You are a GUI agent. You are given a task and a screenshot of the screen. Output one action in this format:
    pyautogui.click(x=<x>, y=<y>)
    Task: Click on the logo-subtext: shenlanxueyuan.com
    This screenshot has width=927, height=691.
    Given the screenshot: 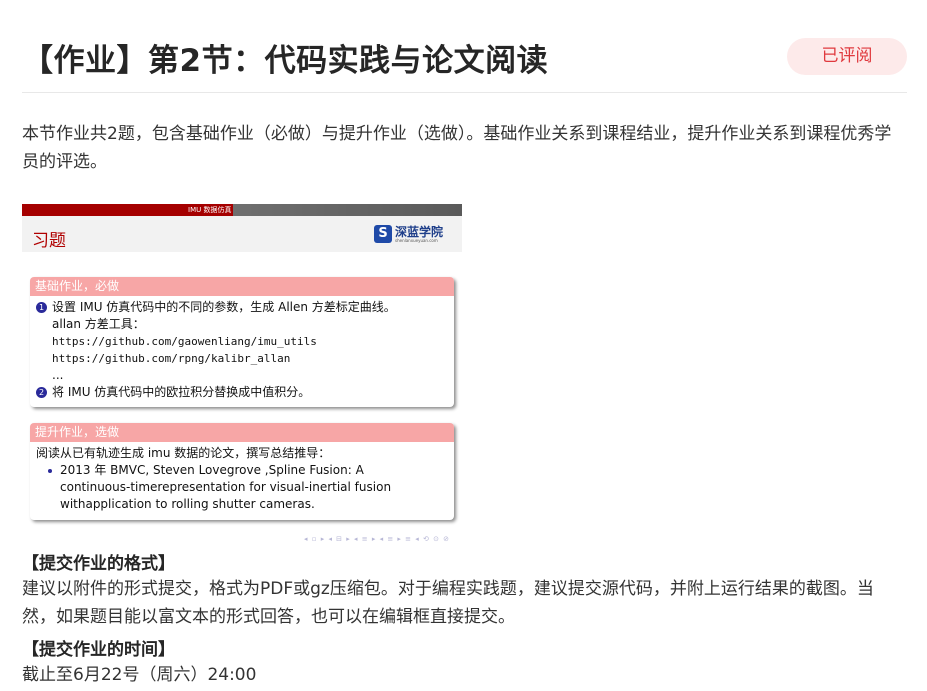 What is the action you would take?
    pyautogui.click(x=416, y=240)
    